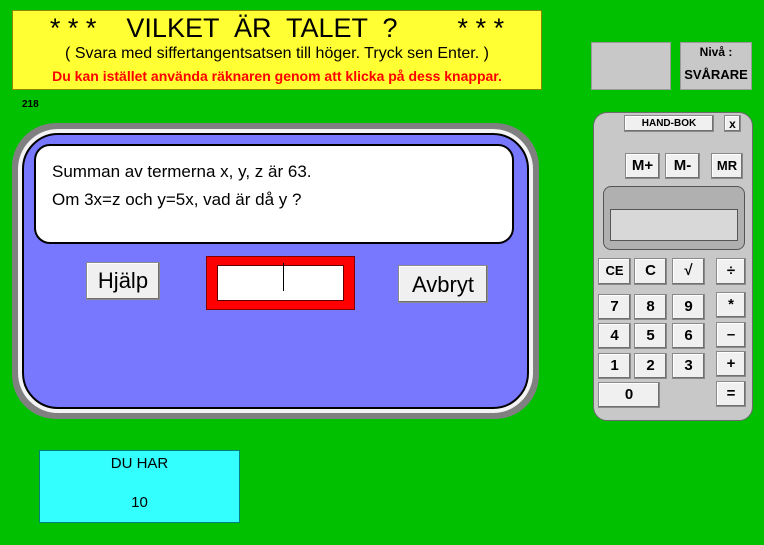  I want to click on digit-4-button: 4, so click(614, 336).